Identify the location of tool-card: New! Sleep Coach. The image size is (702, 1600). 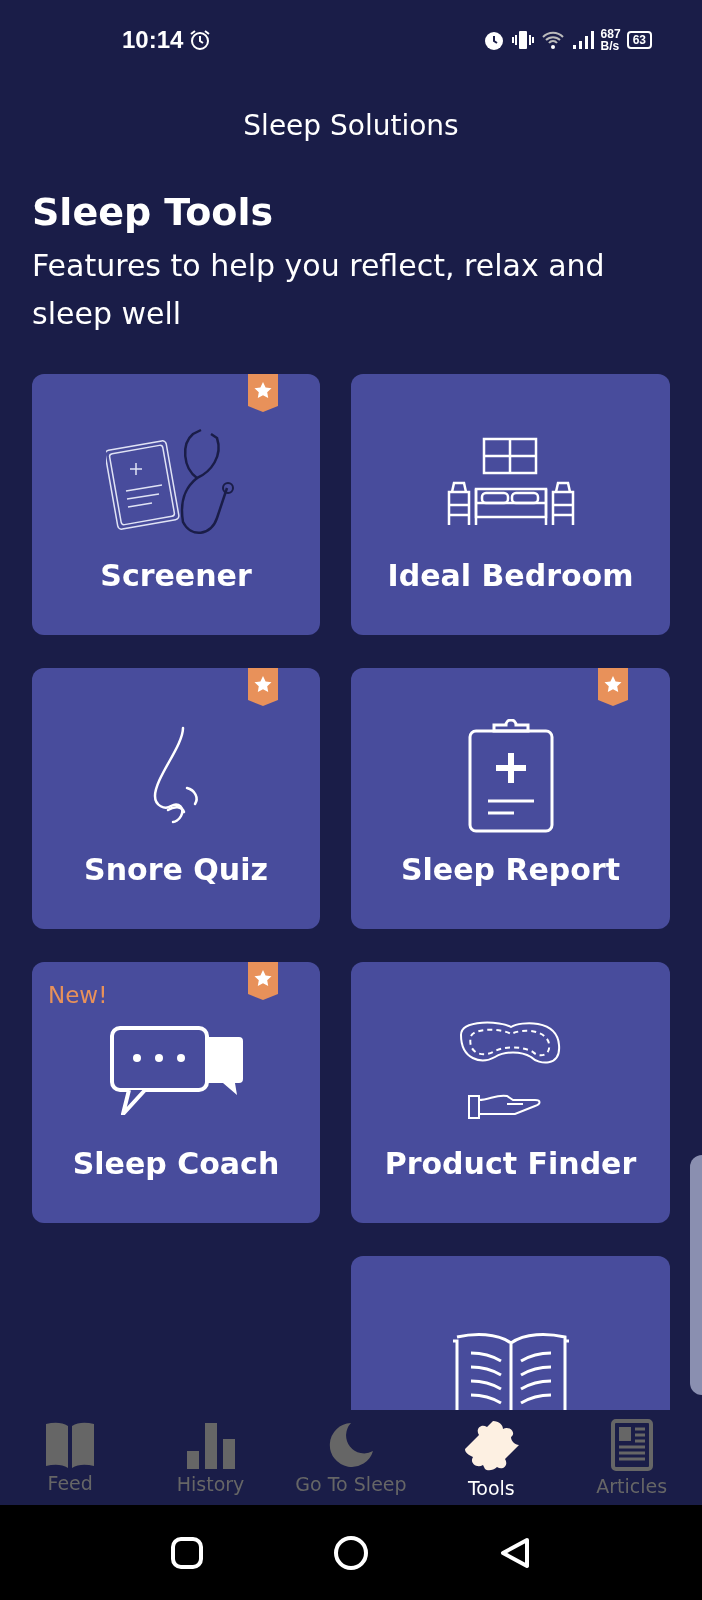
(176, 1092).